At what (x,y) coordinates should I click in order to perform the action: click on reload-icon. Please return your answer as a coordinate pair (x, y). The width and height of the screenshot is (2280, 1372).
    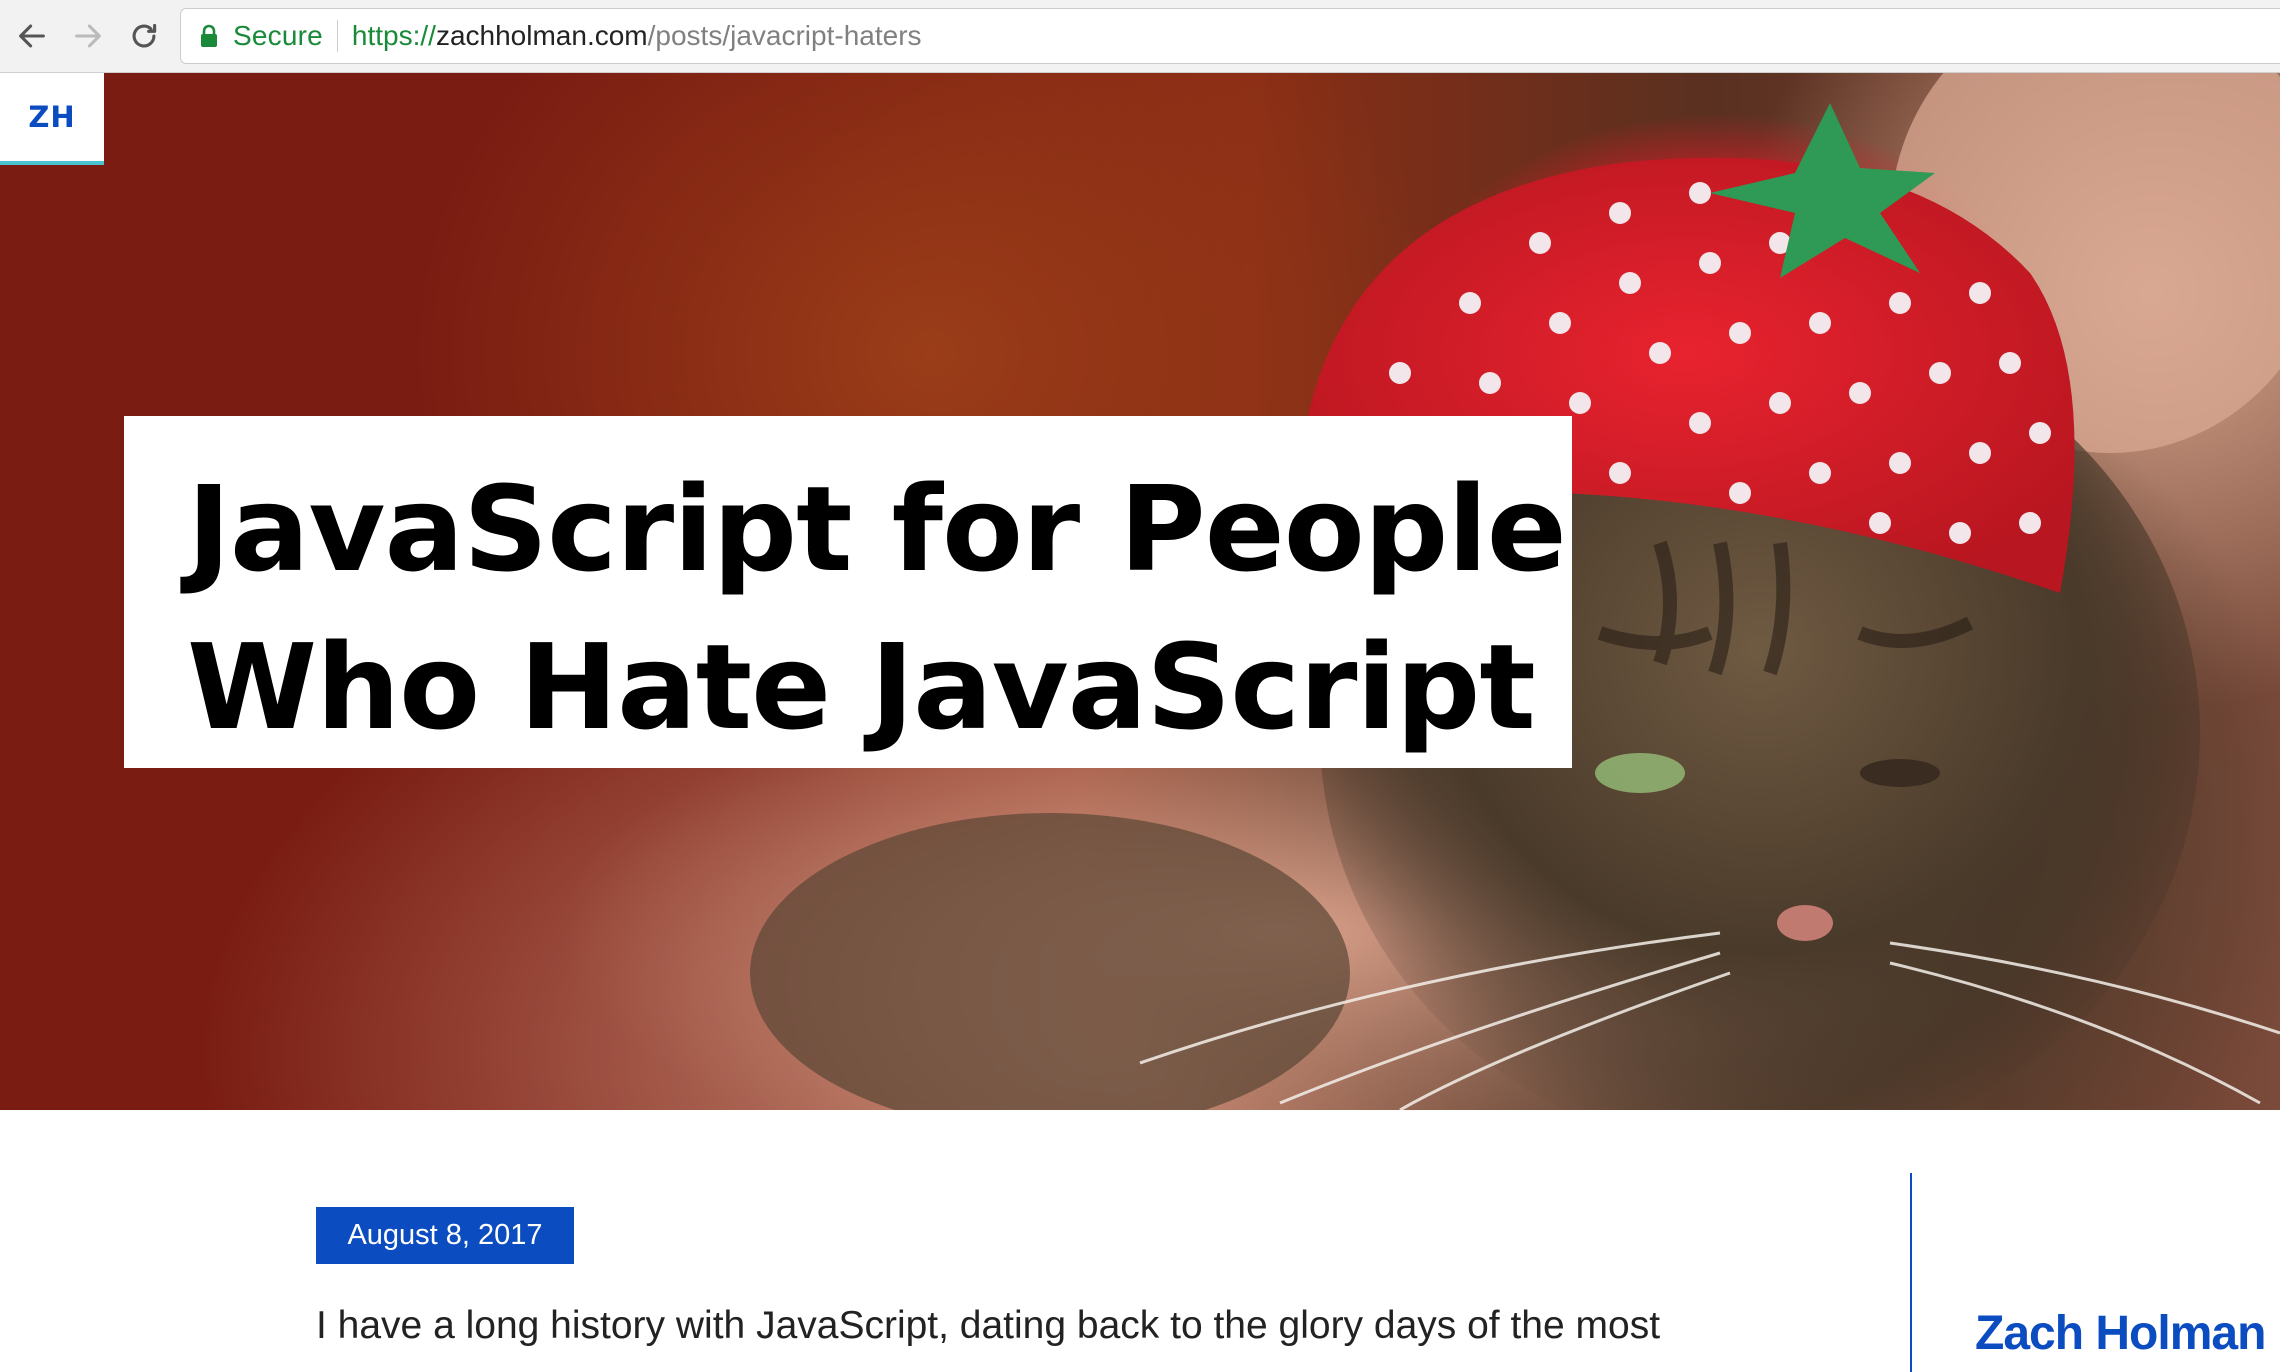
    Looking at the image, I should click on (144, 35).